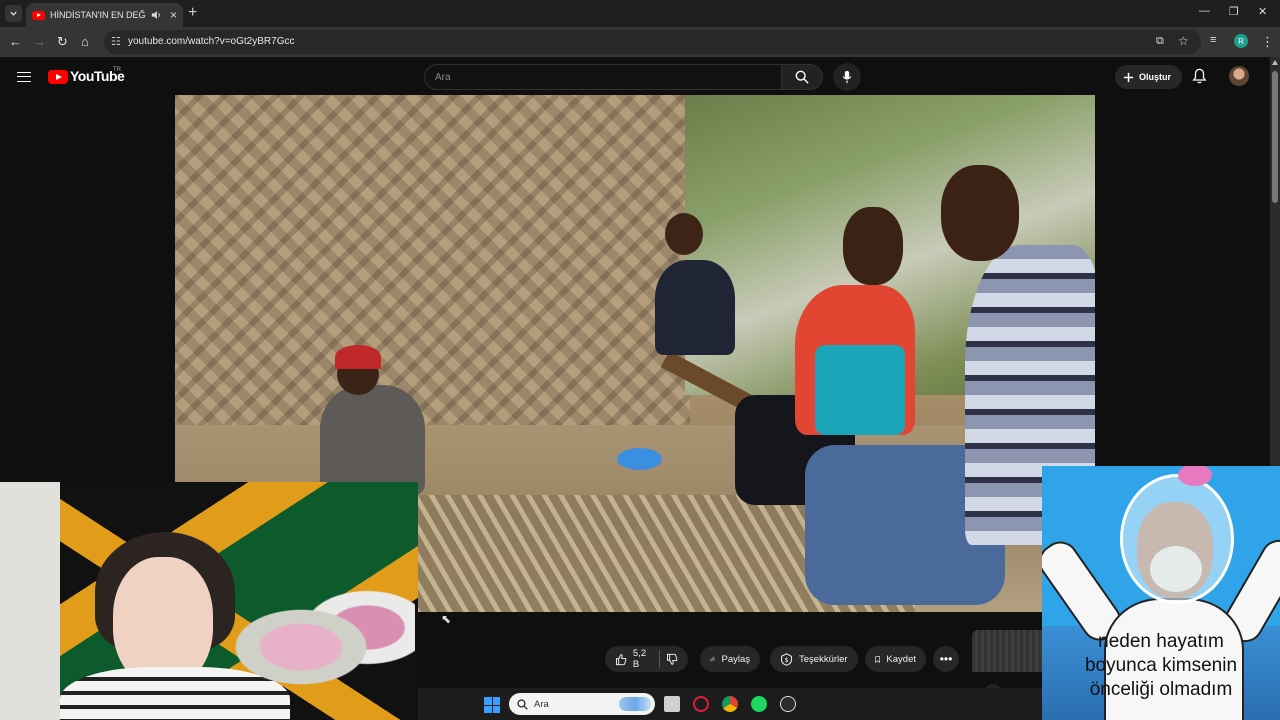 This screenshot has height=720, width=1280. What do you see at coordinates (211, 41) in the screenshot?
I see `url-text: youtube.com/watch?v=oGt2yBR7Gcc` at bounding box center [211, 41].